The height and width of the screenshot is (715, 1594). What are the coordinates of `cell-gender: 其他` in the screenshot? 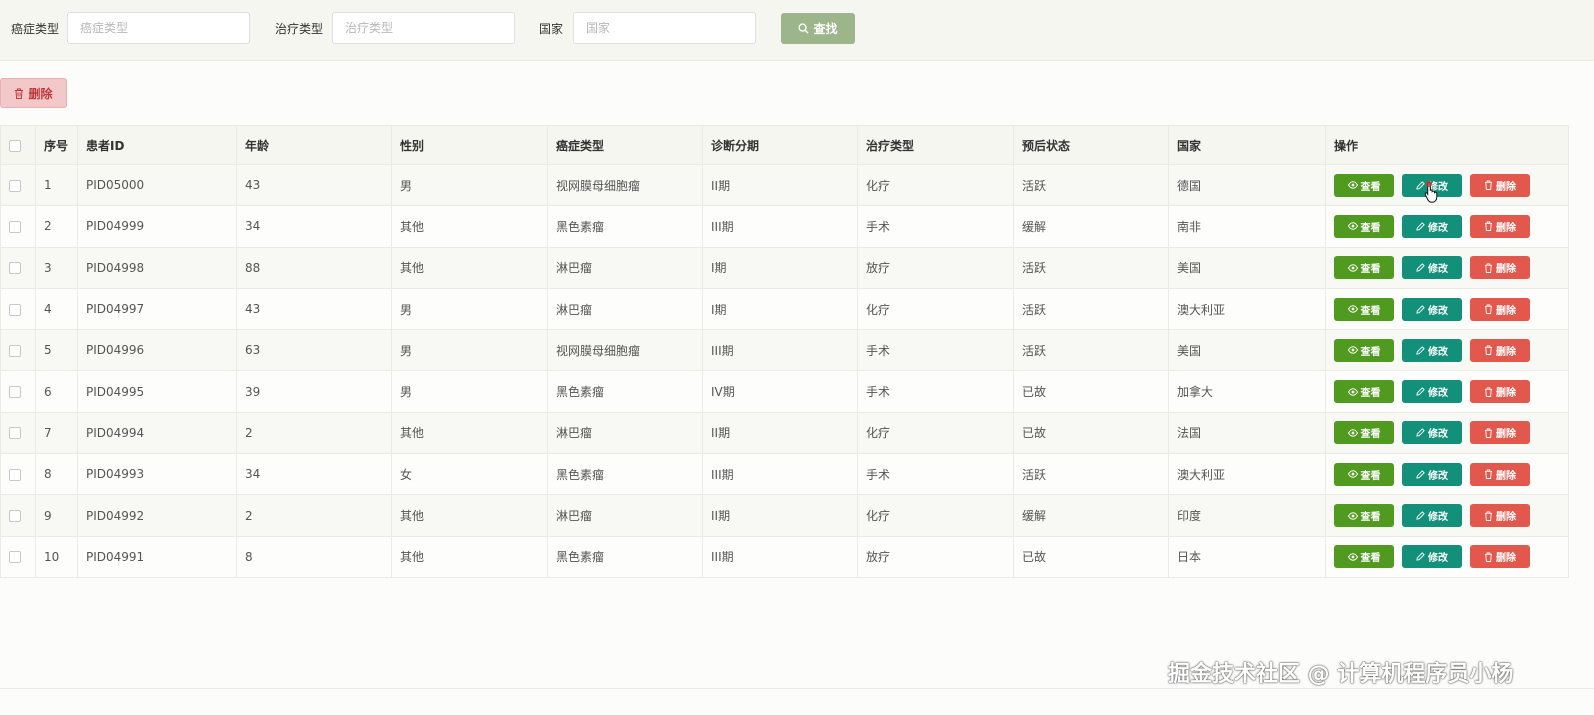 It's located at (469, 226).